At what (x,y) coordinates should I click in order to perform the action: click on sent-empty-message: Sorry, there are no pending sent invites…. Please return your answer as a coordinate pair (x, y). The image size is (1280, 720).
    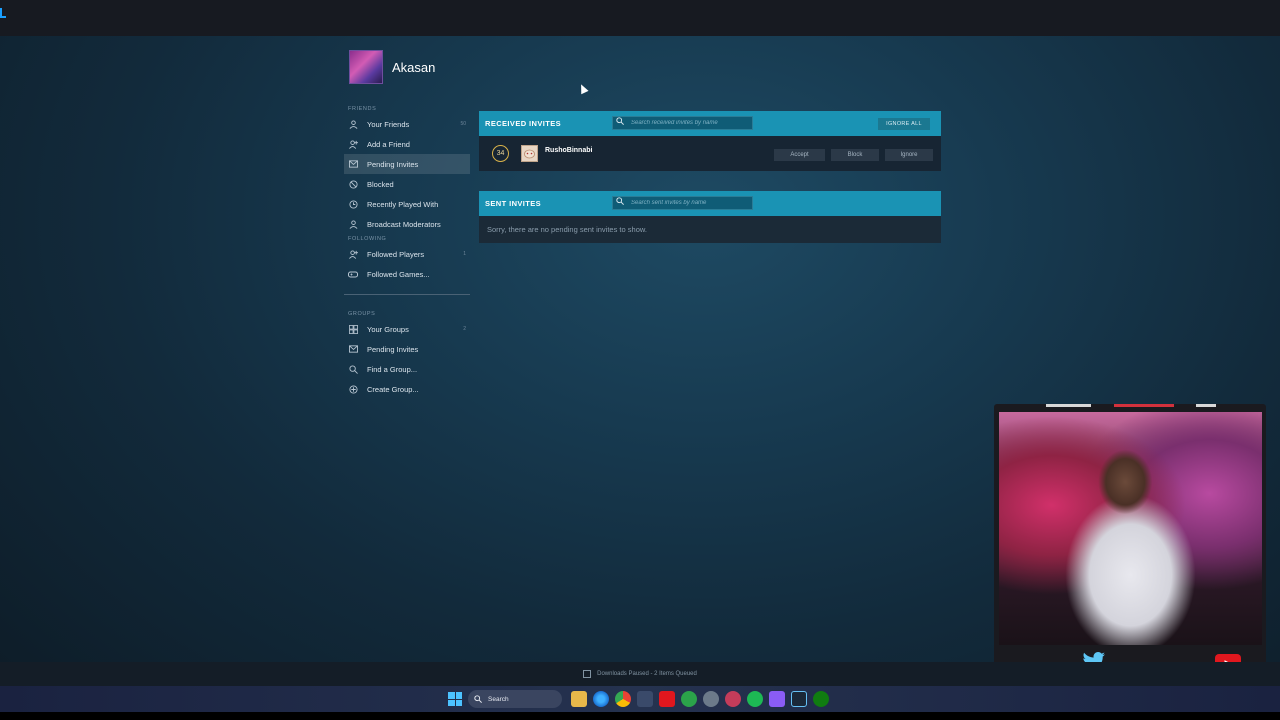
    Looking at the image, I should click on (710, 229).